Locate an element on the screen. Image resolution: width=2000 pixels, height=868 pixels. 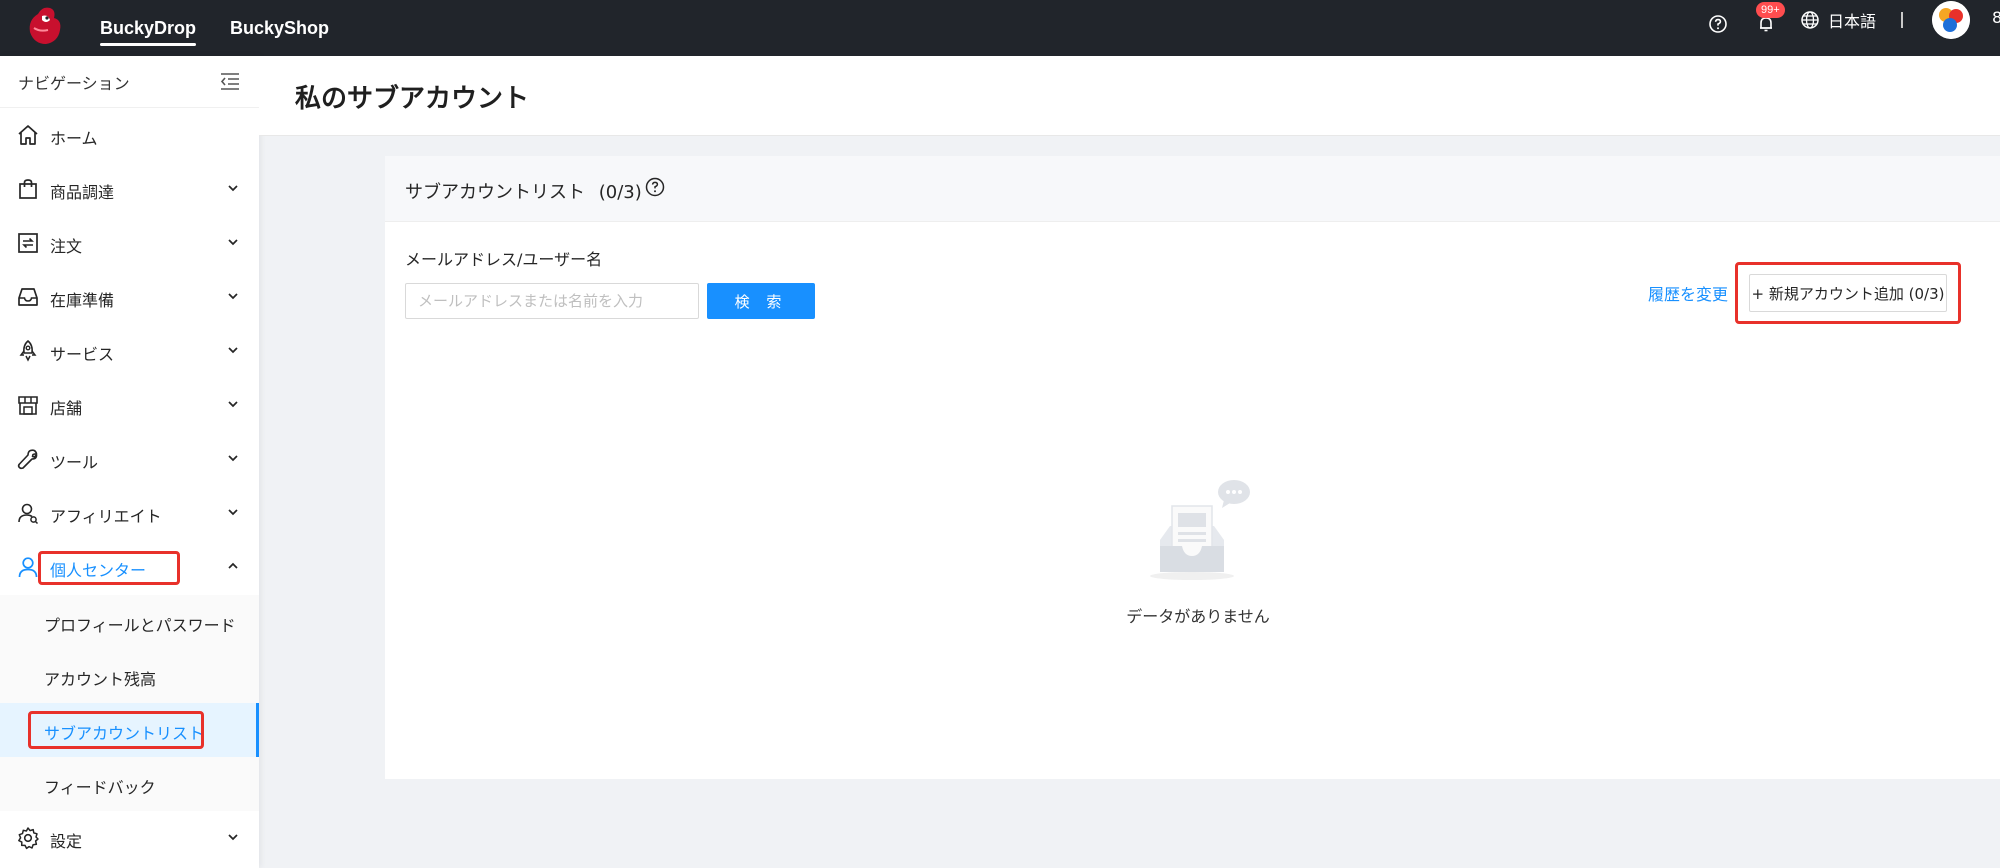
sidebar-item-label: 設定 is located at coordinates (66, 841).